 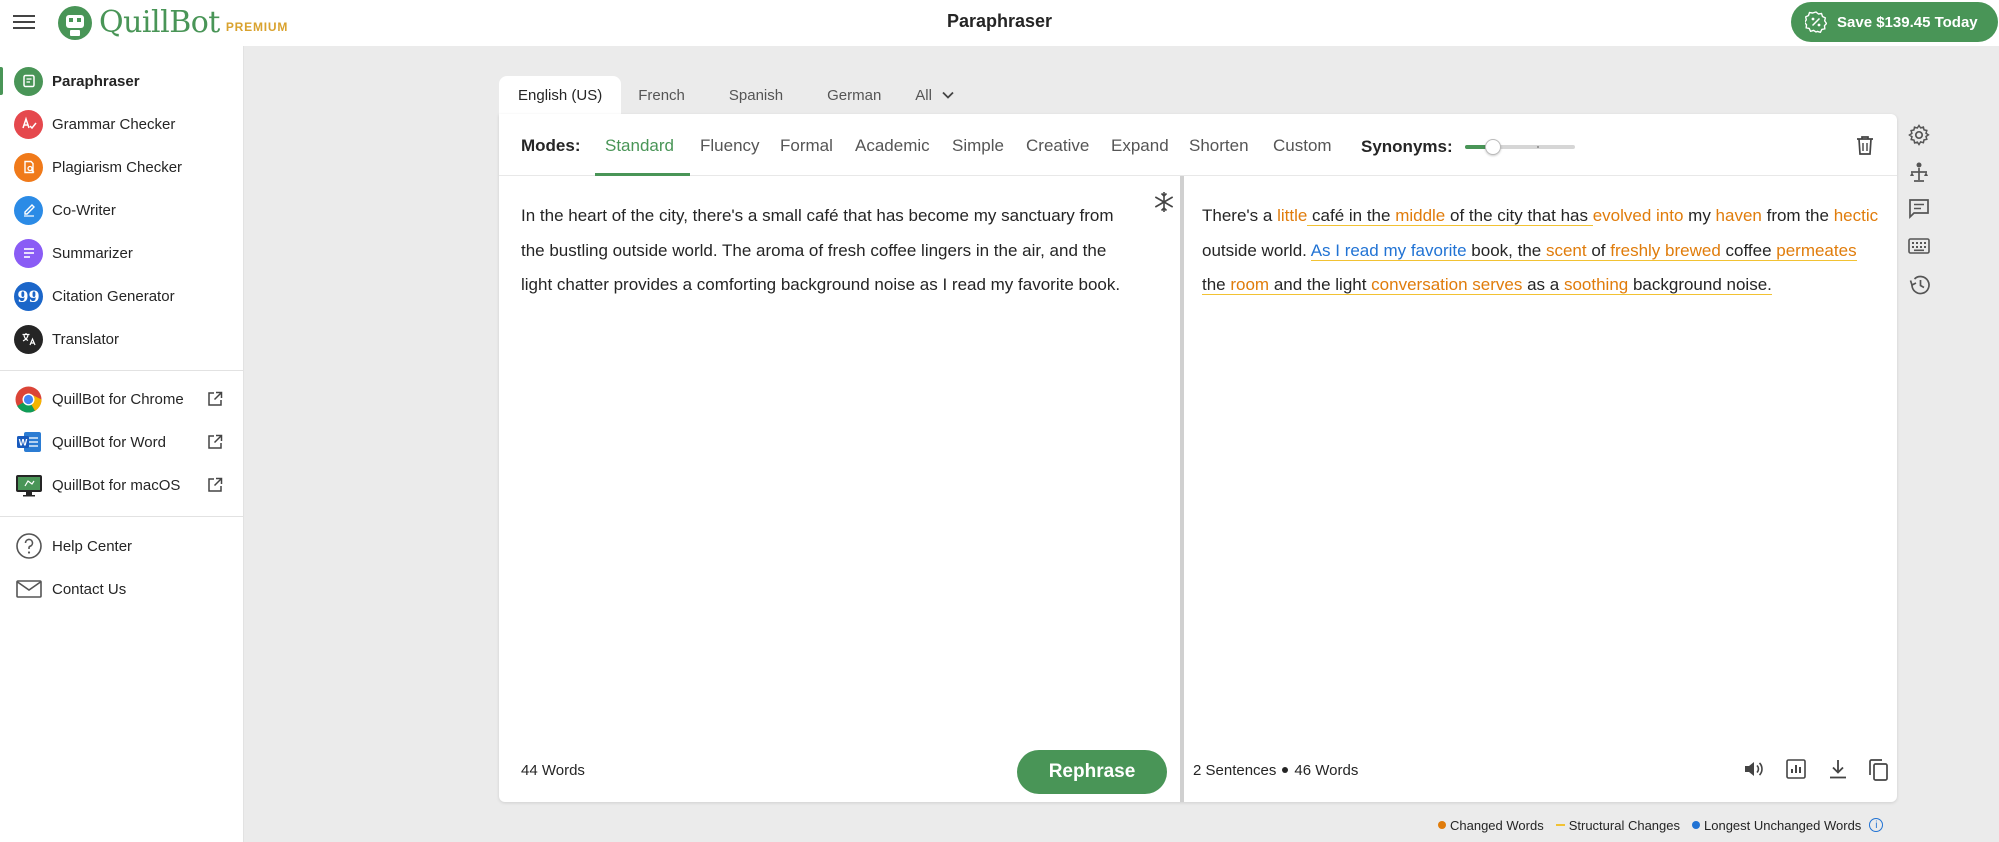 What do you see at coordinates (726, 95) in the screenshot?
I see `language-tabs: English (US) French Spanish German All` at bounding box center [726, 95].